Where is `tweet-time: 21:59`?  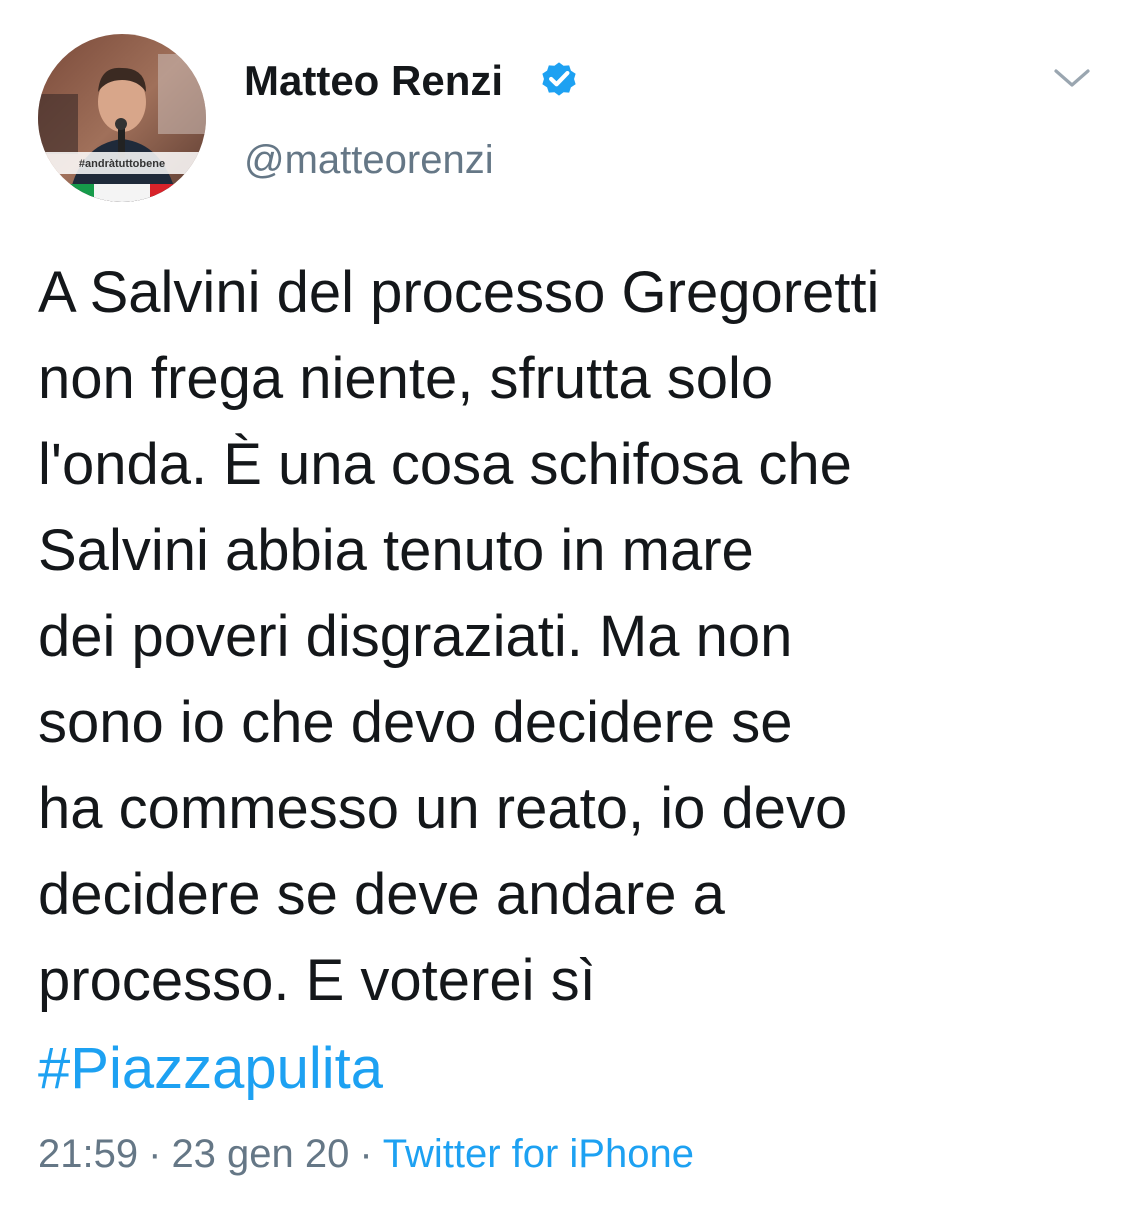
tweet-time: 21:59 is located at coordinates (88, 1154).